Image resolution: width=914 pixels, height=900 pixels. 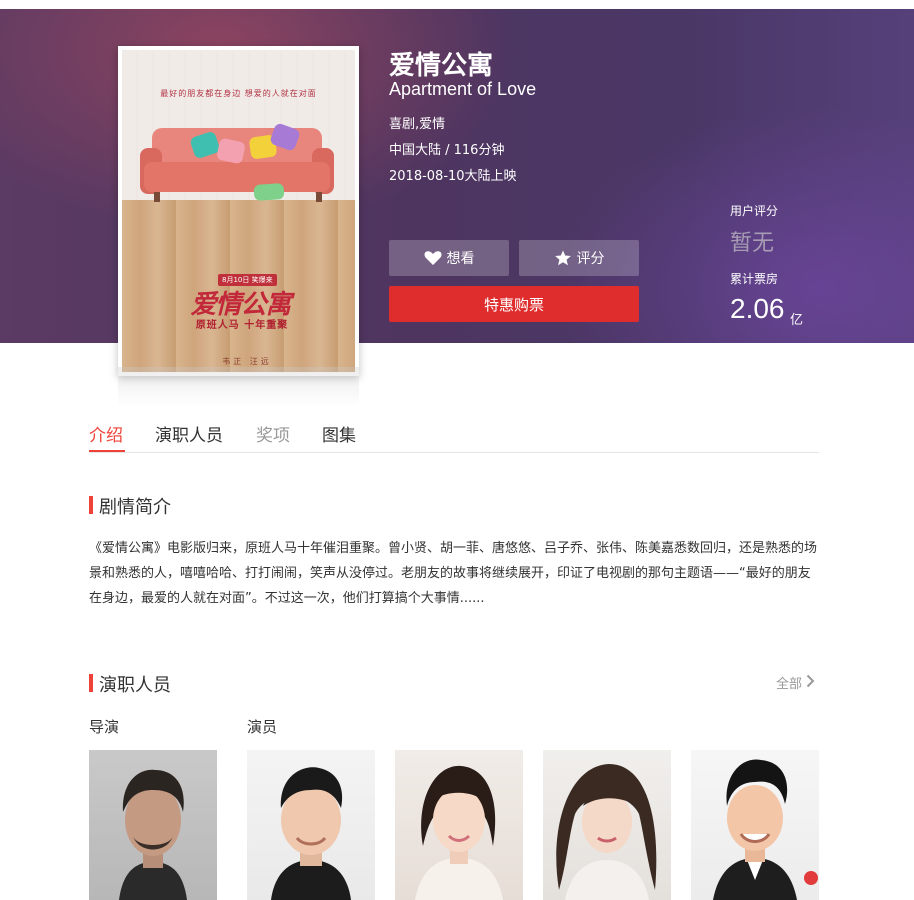 I want to click on actor-label: 演员, so click(x=262, y=727).